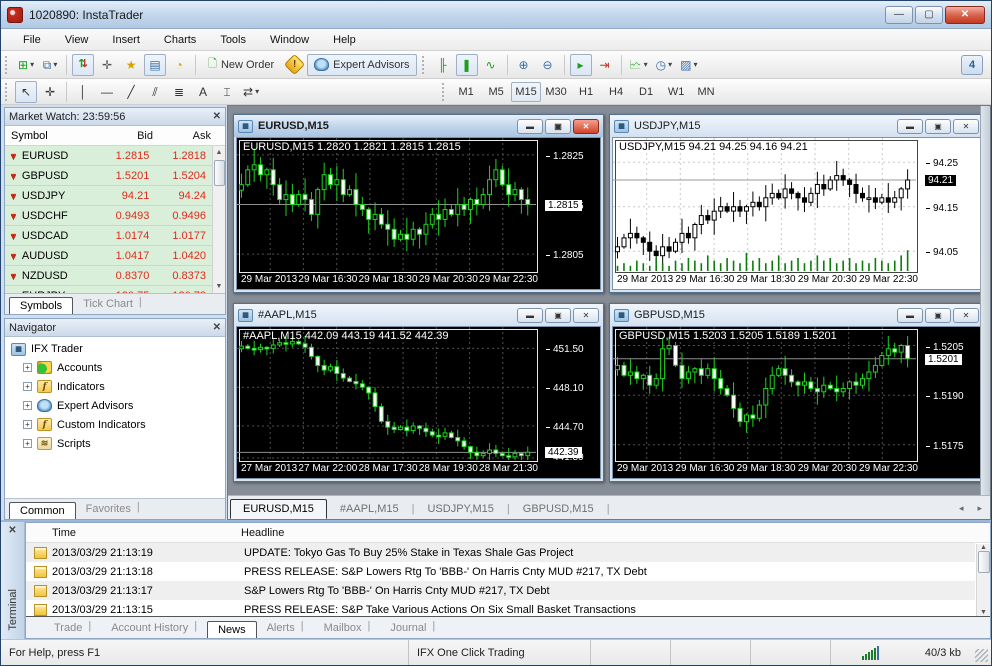 The image size is (992, 666). I want to click on menu-view: View, so click(77, 40).